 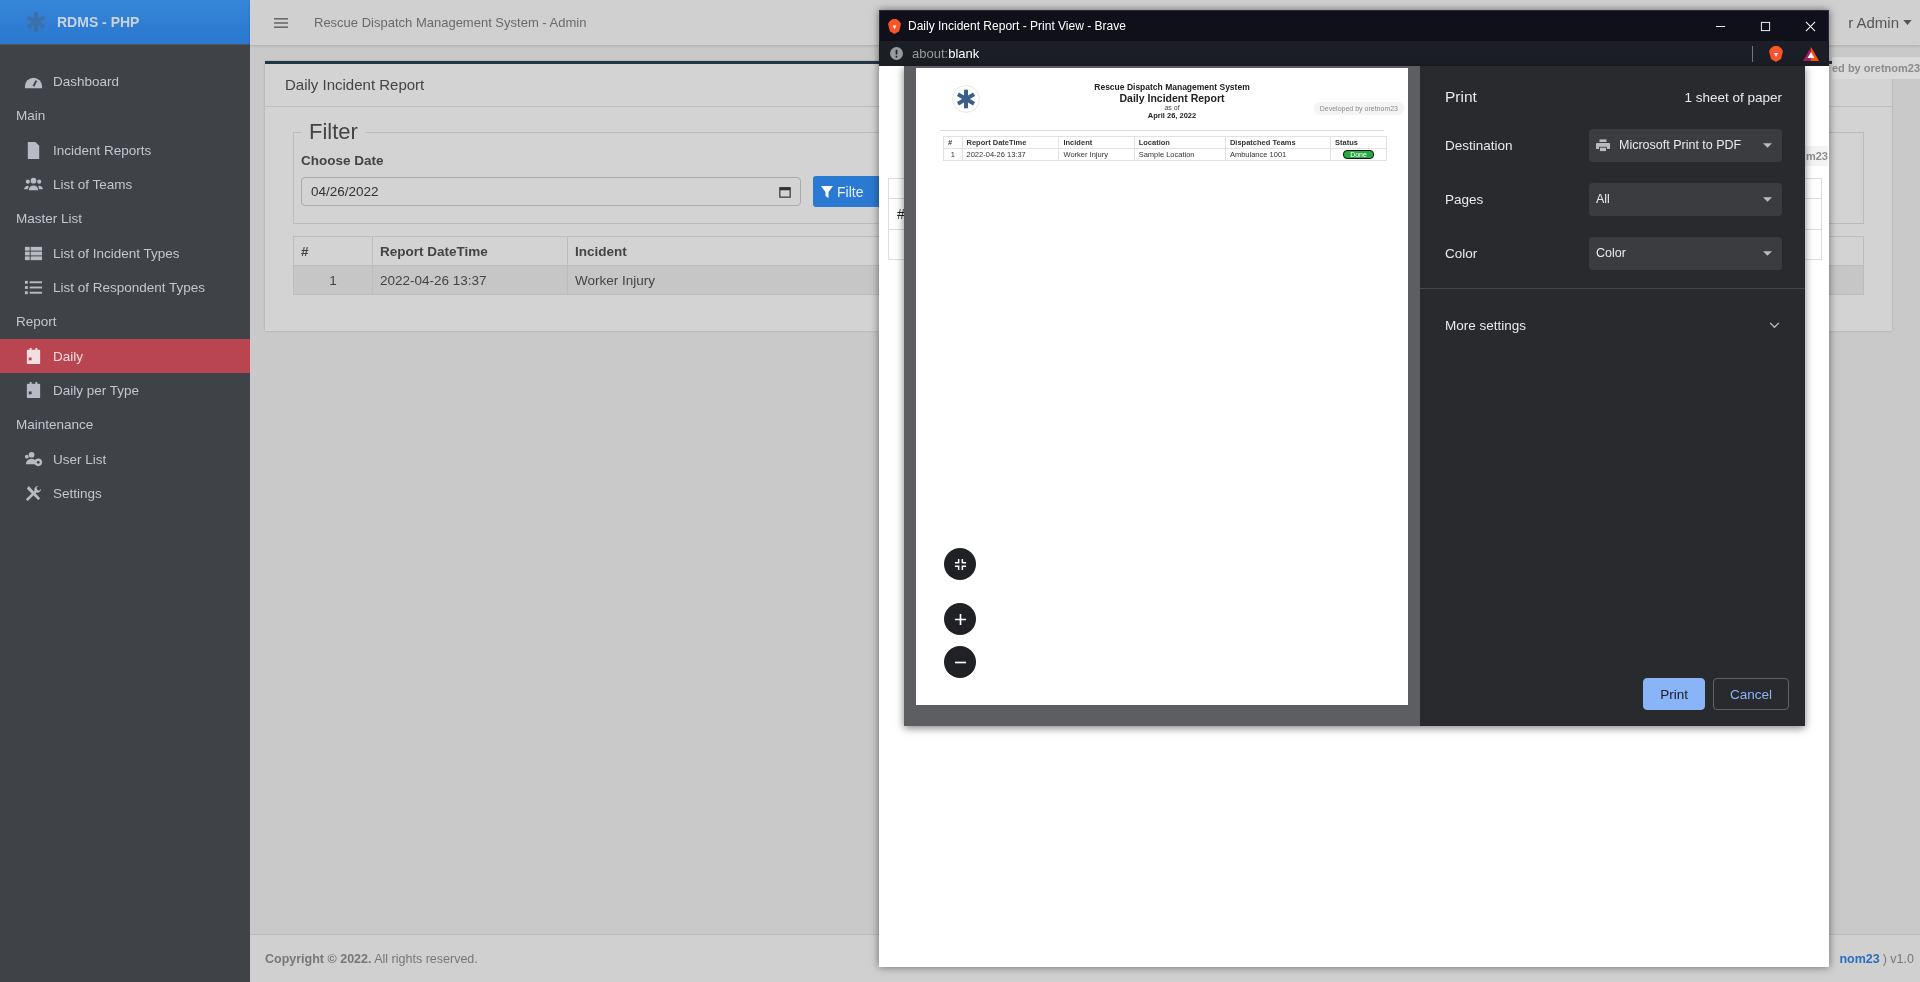 I want to click on date-label: Choose Date, so click(x=342, y=160).